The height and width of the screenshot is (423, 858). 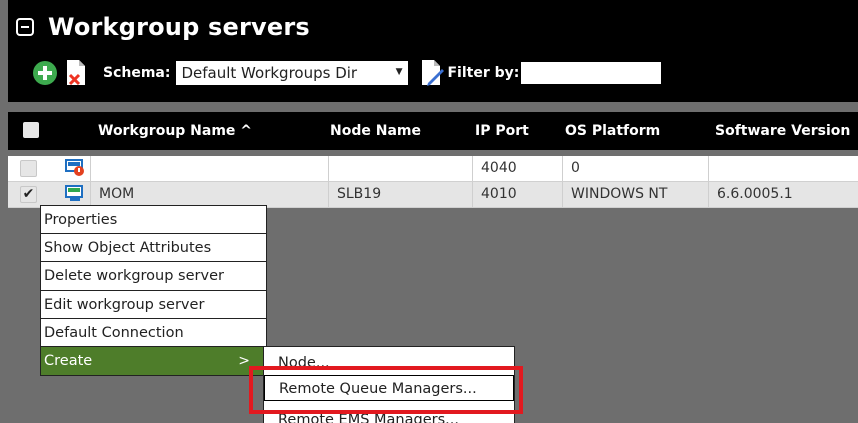 What do you see at coordinates (783, 168) in the screenshot?
I see `software-version-cell` at bounding box center [783, 168].